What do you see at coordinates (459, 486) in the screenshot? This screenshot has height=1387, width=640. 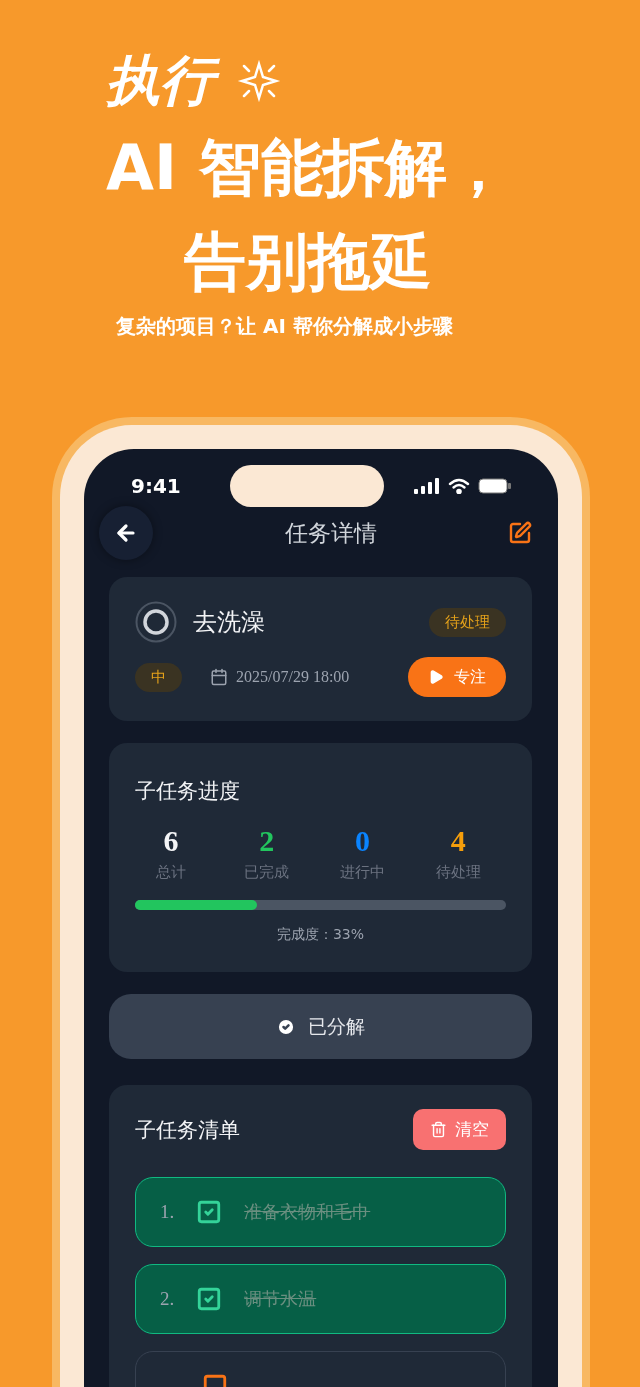 I see `wifi-icon` at bounding box center [459, 486].